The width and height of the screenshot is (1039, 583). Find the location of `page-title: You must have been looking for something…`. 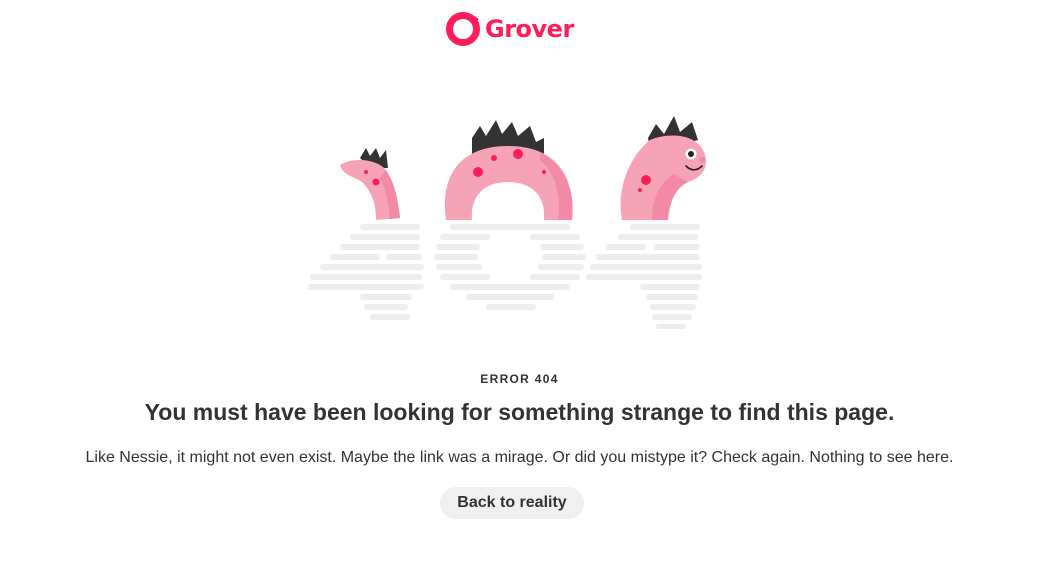

page-title: You must have been looking for something… is located at coordinates (519, 412).